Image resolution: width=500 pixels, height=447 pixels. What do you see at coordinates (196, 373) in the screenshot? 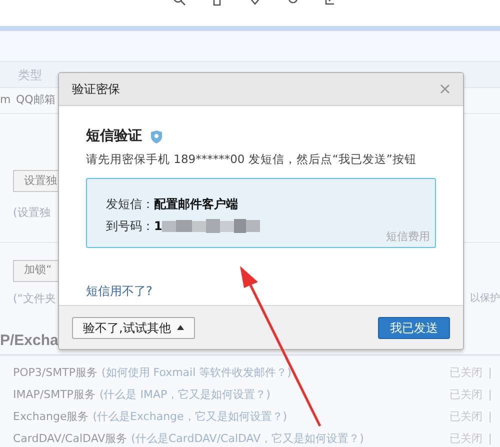
I see `help-link: (如何使用 Foxmail 等软件收发邮件？)` at bounding box center [196, 373].